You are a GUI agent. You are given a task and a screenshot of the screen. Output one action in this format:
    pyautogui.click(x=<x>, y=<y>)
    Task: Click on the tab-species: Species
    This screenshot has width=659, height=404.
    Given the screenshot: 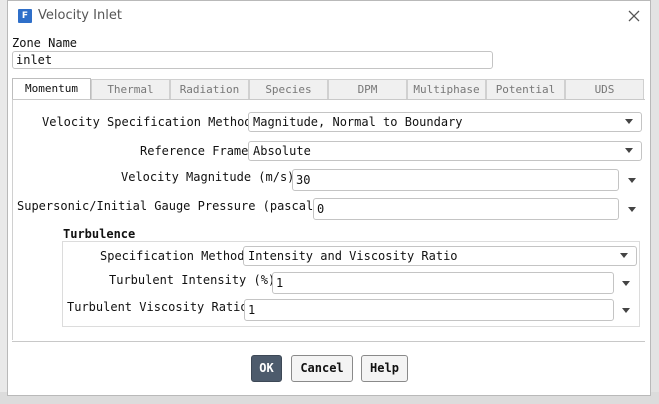 What is the action you would take?
    pyautogui.click(x=288, y=89)
    